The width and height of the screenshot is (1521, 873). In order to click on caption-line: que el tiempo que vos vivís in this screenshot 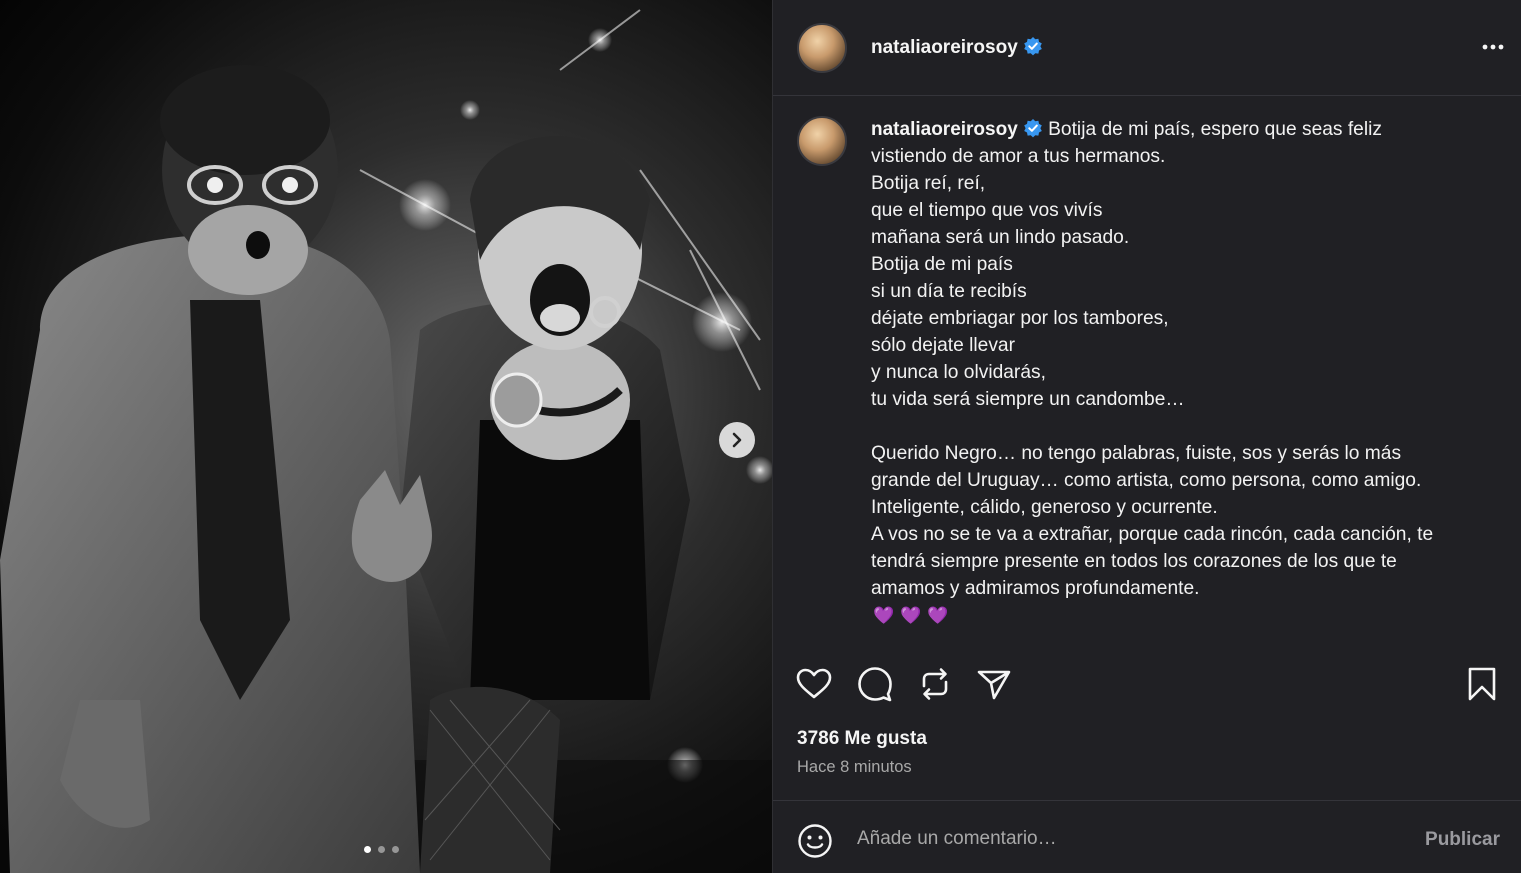, I will do `click(987, 210)`.